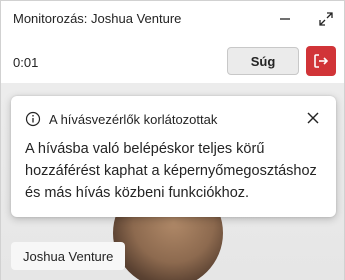  Describe the element at coordinates (33, 119) in the screenshot. I see `info-icon` at that location.